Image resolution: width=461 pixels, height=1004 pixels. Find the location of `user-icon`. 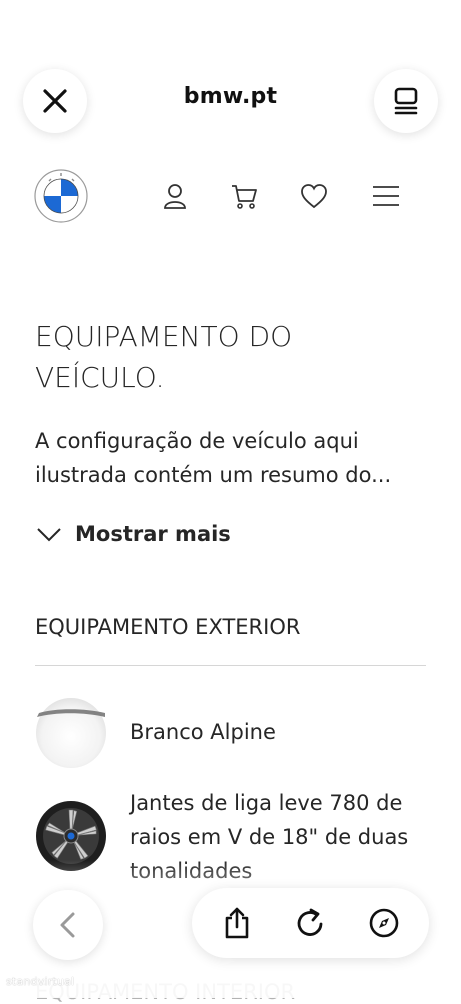

user-icon is located at coordinates (175, 196).